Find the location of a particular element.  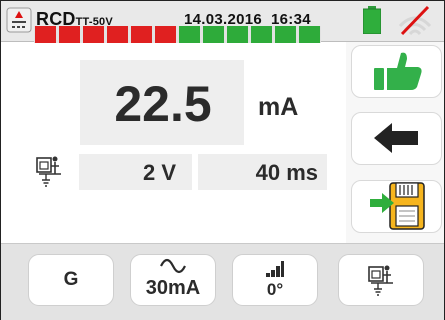

phase-button: 0° is located at coordinates (275, 280).